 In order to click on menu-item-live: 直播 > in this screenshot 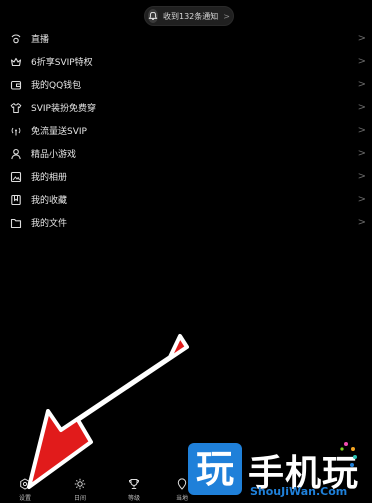, I will do `click(186, 38)`.